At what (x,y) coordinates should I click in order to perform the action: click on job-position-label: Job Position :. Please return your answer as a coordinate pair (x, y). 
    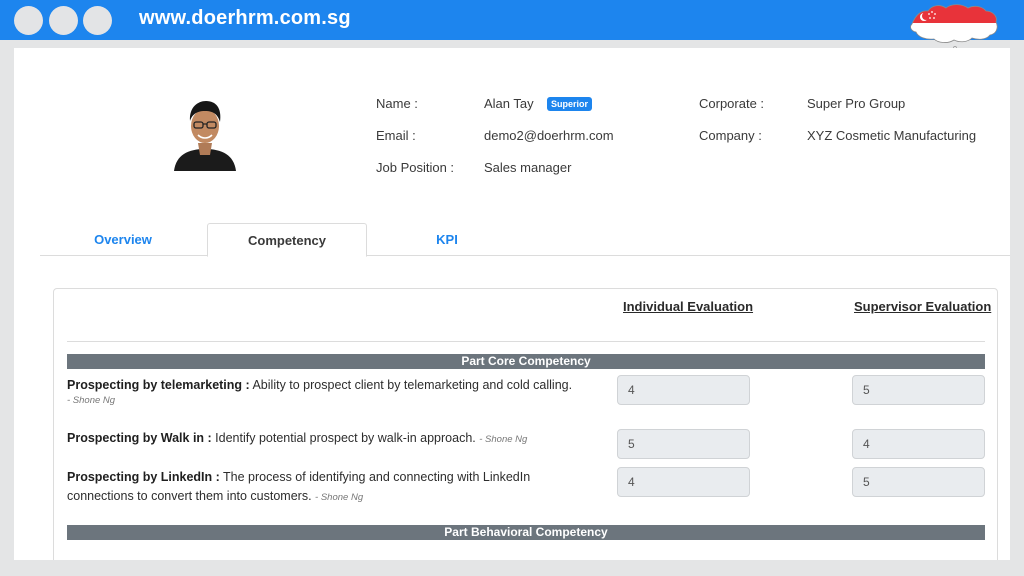
    Looking at the image, I should click on (415, 167).